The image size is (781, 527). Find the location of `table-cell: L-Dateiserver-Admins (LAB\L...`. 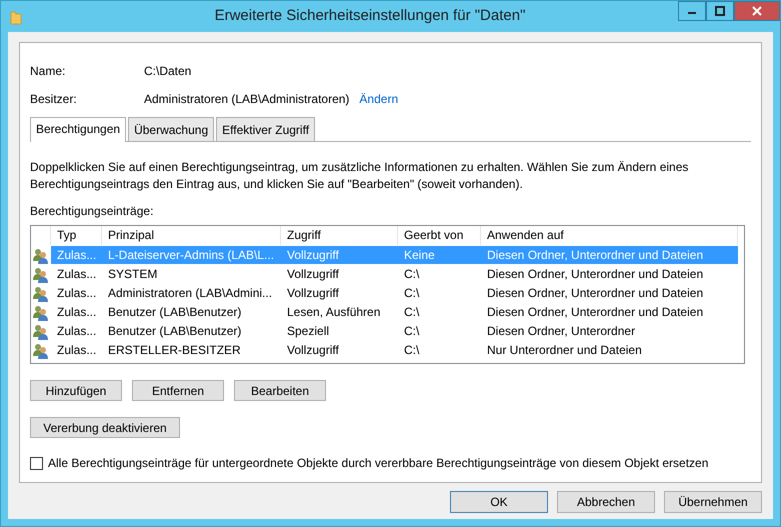

table-cell: L-Dateiserver-Admins (LAB\L... is located at coordinates (191, 255).